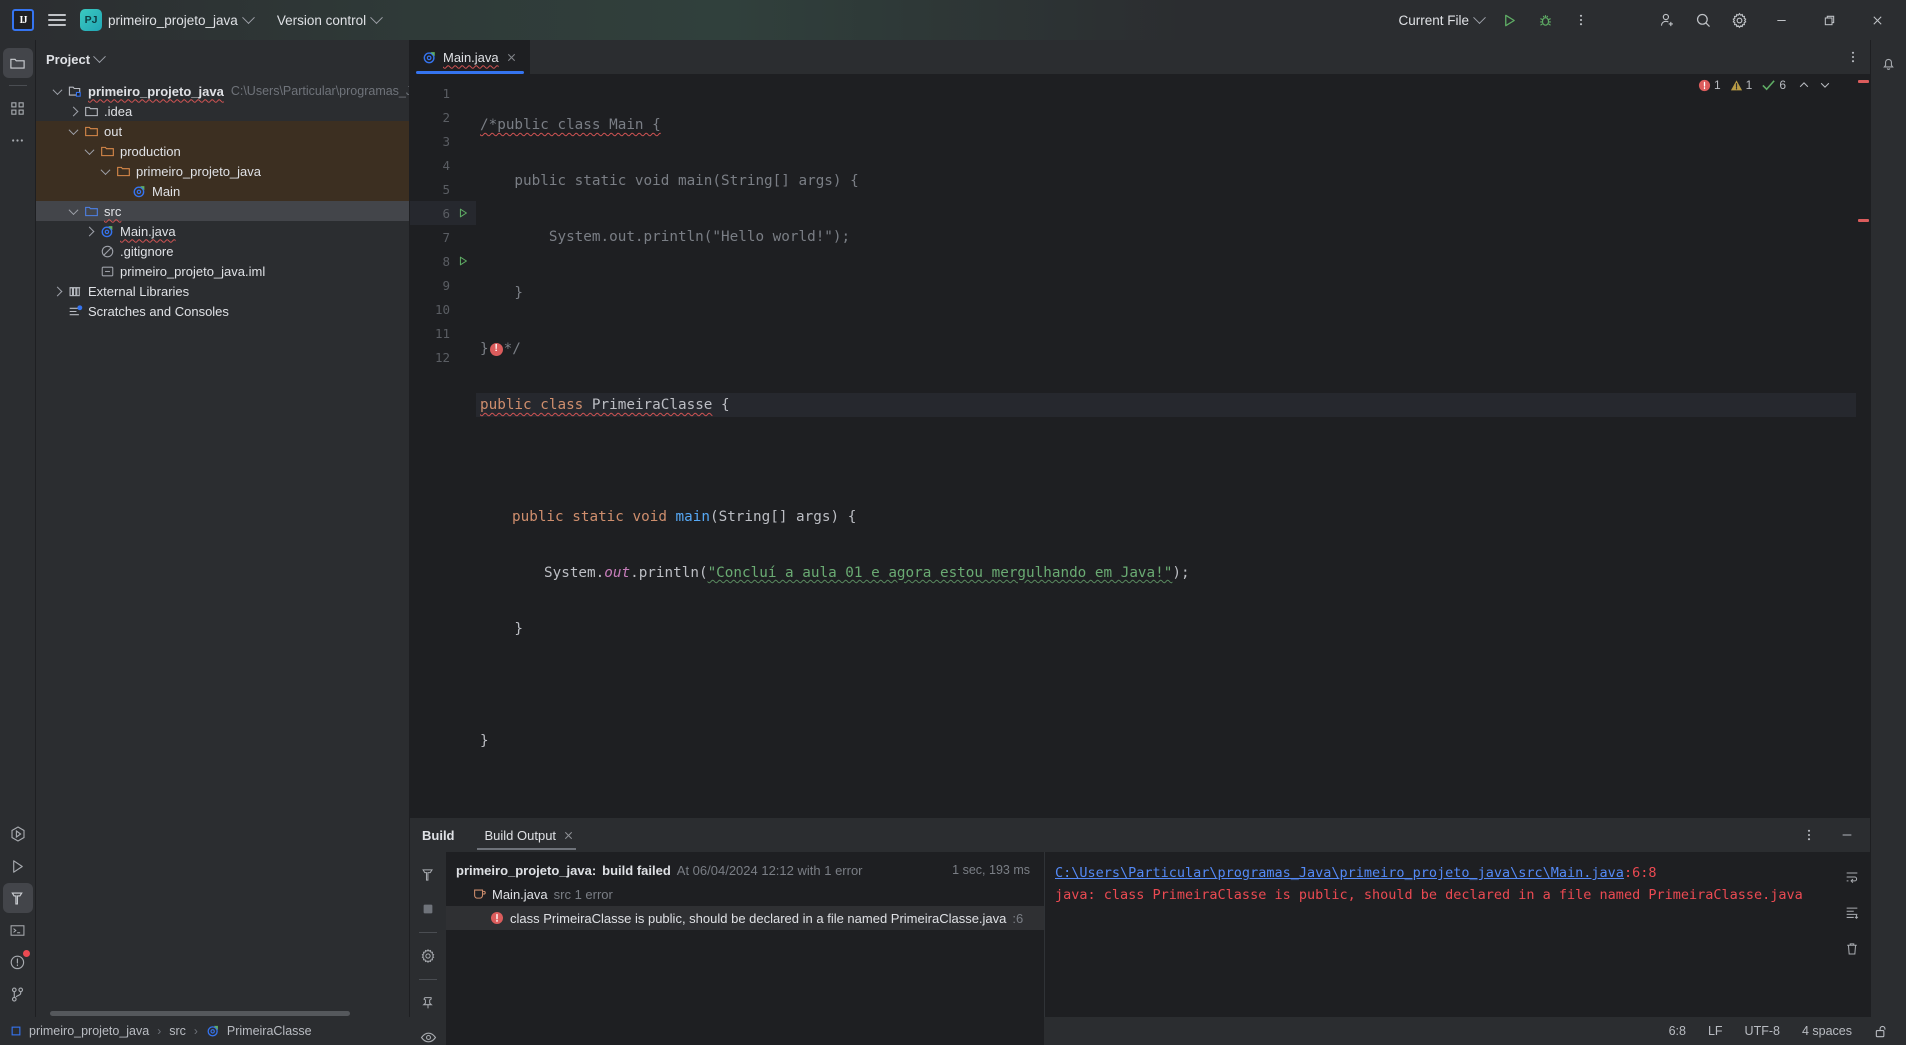 Image resolution: width=1906 pixels, height=1045 pixels. Describe the element at coordinates (1852, 949) in the screenshot. I see `clear-console-button` at that location.